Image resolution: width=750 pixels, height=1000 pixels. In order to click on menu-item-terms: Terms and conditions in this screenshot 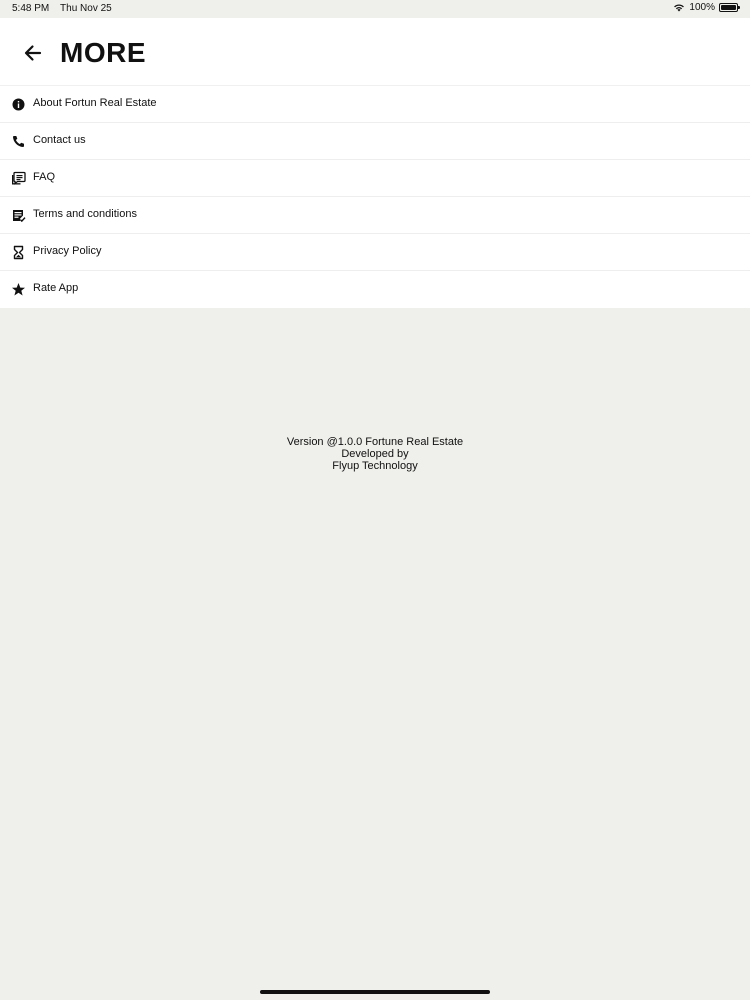, I will do `click(375, 215)`.